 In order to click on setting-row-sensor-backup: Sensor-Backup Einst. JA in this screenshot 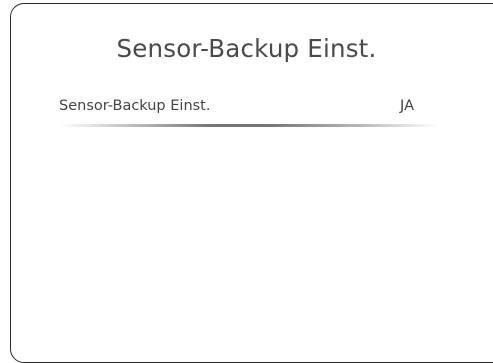, I will do `click(249, 111)`.